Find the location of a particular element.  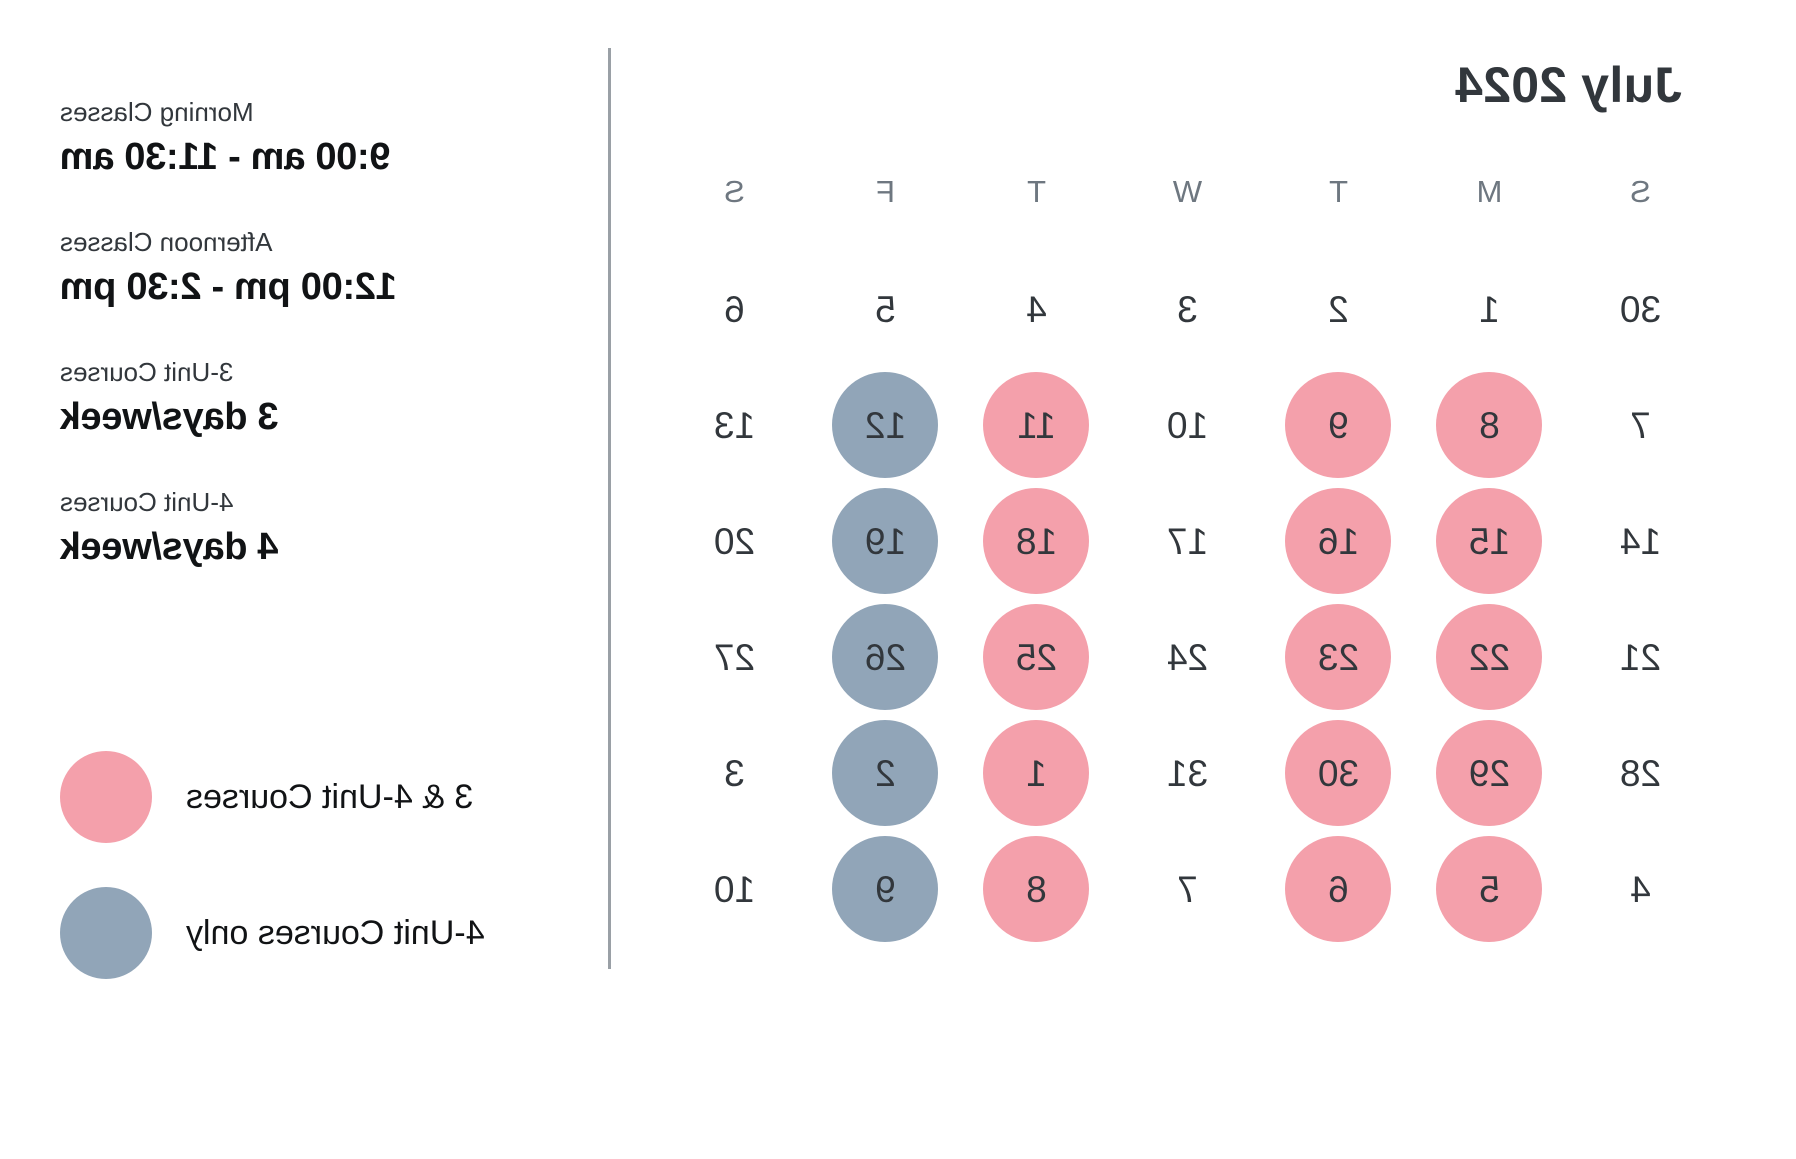

calendar-day-highlight-pink: 6 is located at coordinates (1338, 889).